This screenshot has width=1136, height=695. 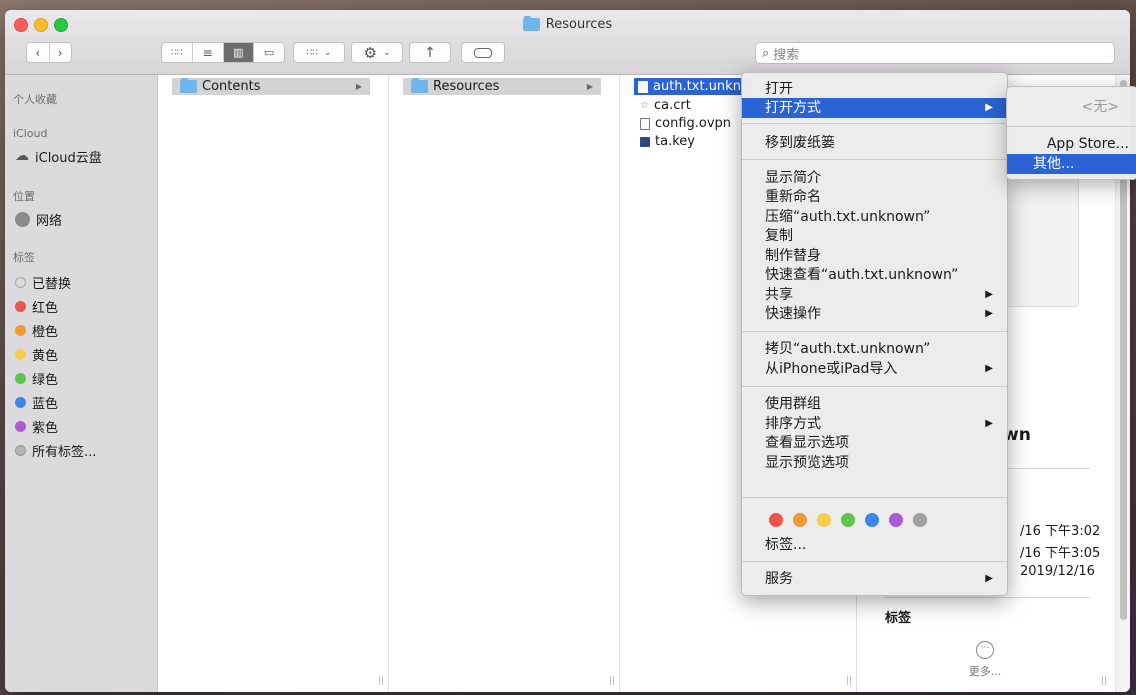 I want to click on menu-item-share: 共享 ▶, so click(x=874, y=295).